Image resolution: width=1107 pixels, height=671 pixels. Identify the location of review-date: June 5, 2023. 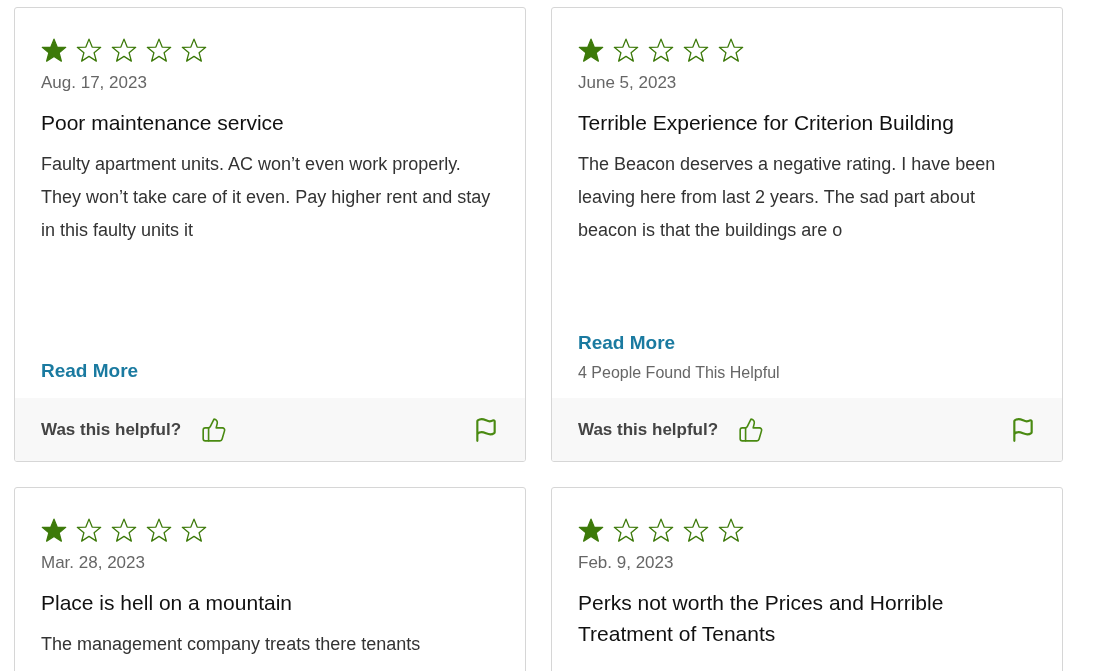
(628, 83).